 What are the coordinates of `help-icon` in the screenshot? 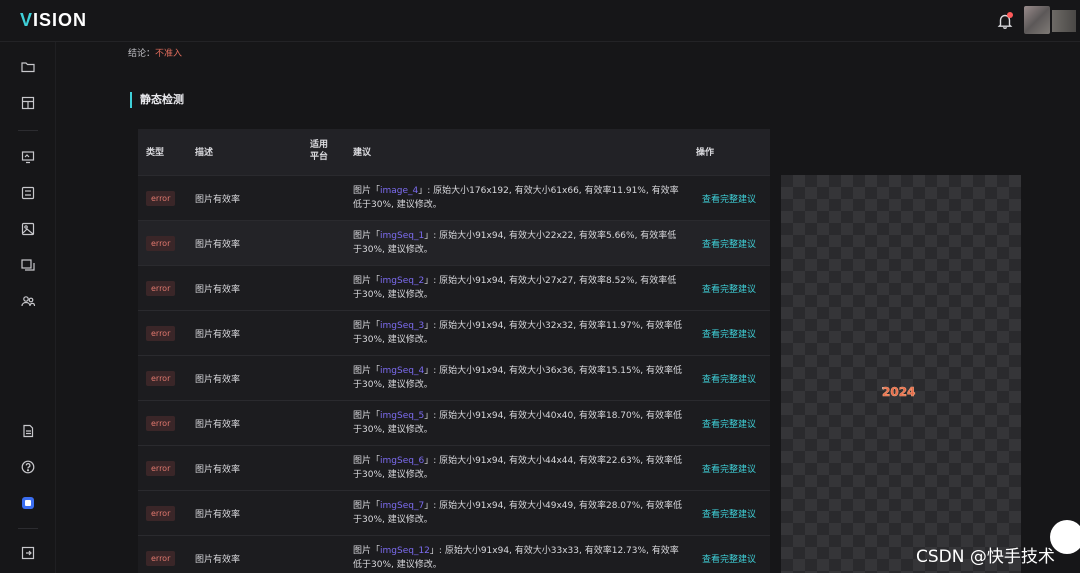 It's located at (28, 467).